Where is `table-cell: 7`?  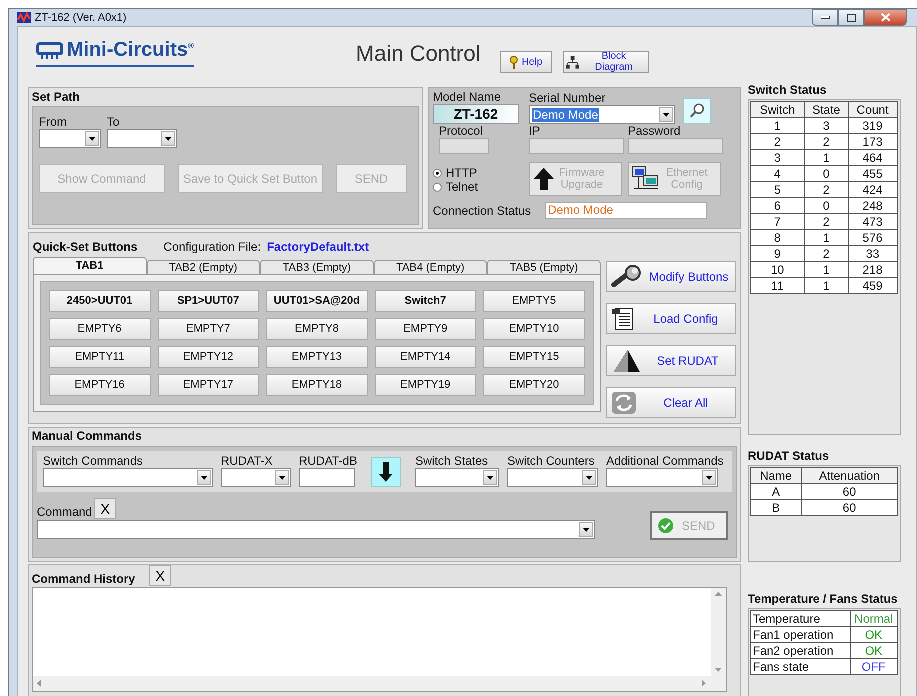 table-cell: 7 is located at coordinates (777, 222).